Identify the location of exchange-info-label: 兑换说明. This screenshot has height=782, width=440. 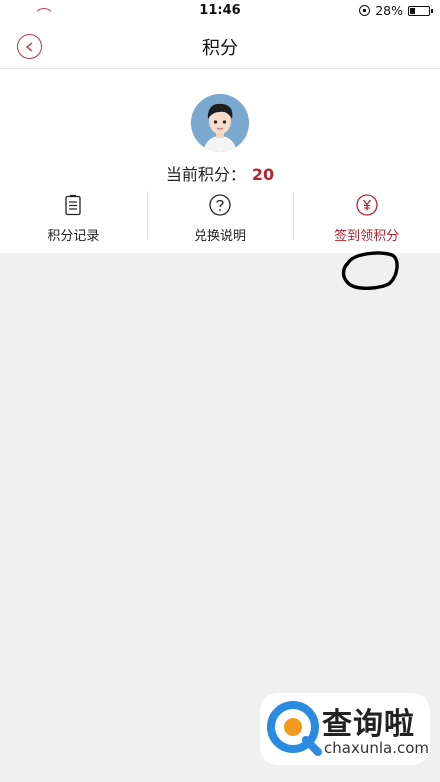
(220, 236).